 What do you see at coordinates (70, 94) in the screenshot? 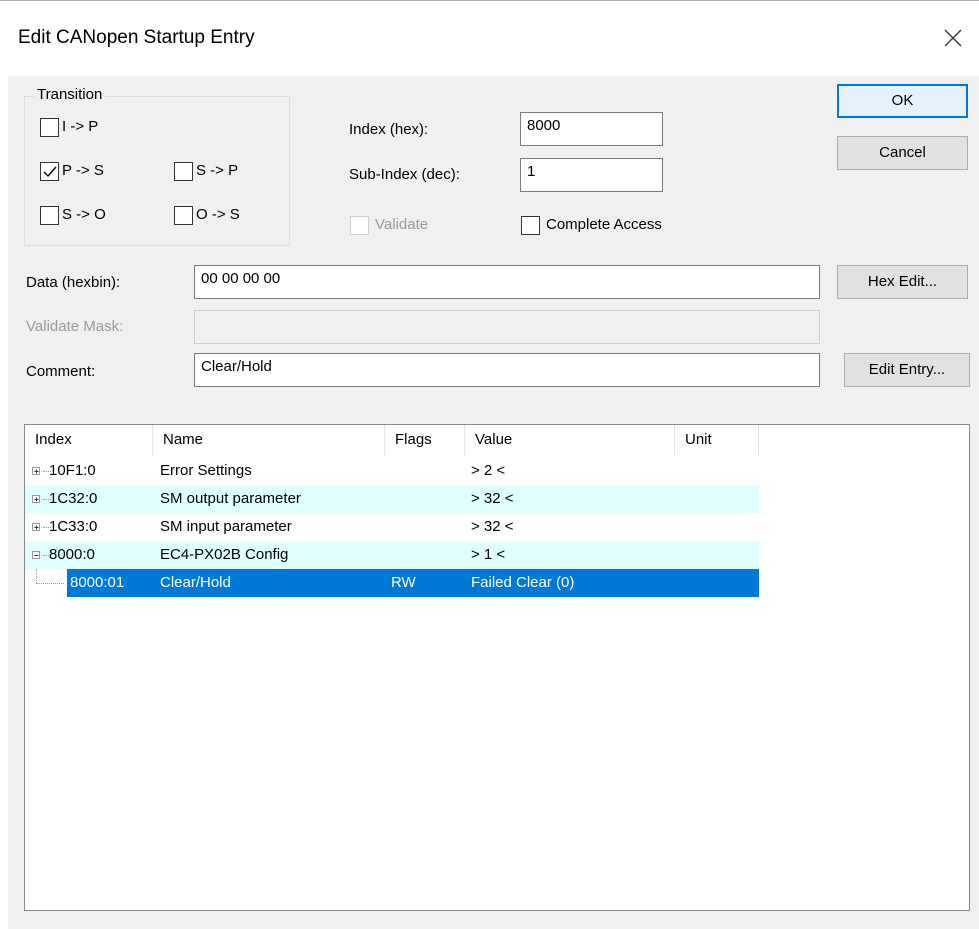
I see `transition-group-label: Transition` at bounding box center [70, 94].